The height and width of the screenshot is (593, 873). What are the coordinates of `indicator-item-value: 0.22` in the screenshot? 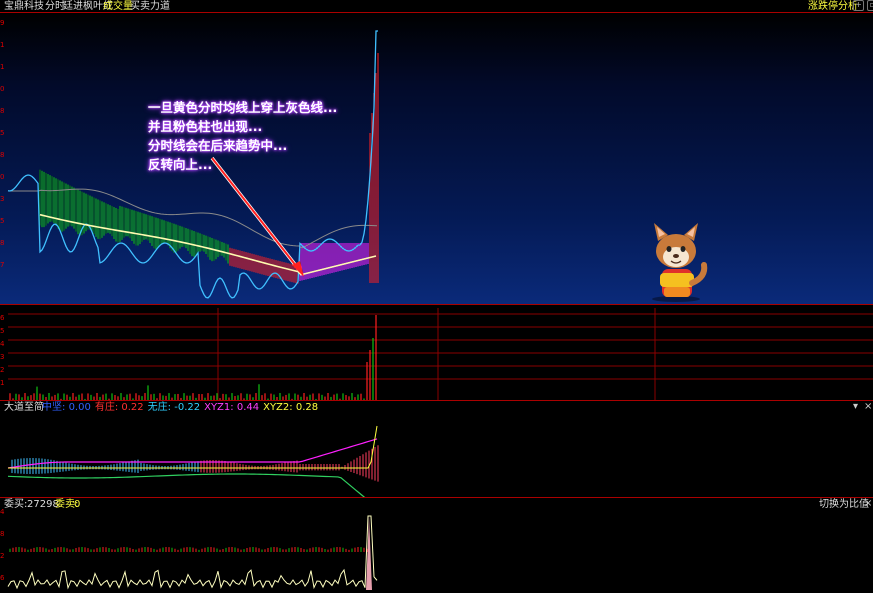 It's located at (132, 407).